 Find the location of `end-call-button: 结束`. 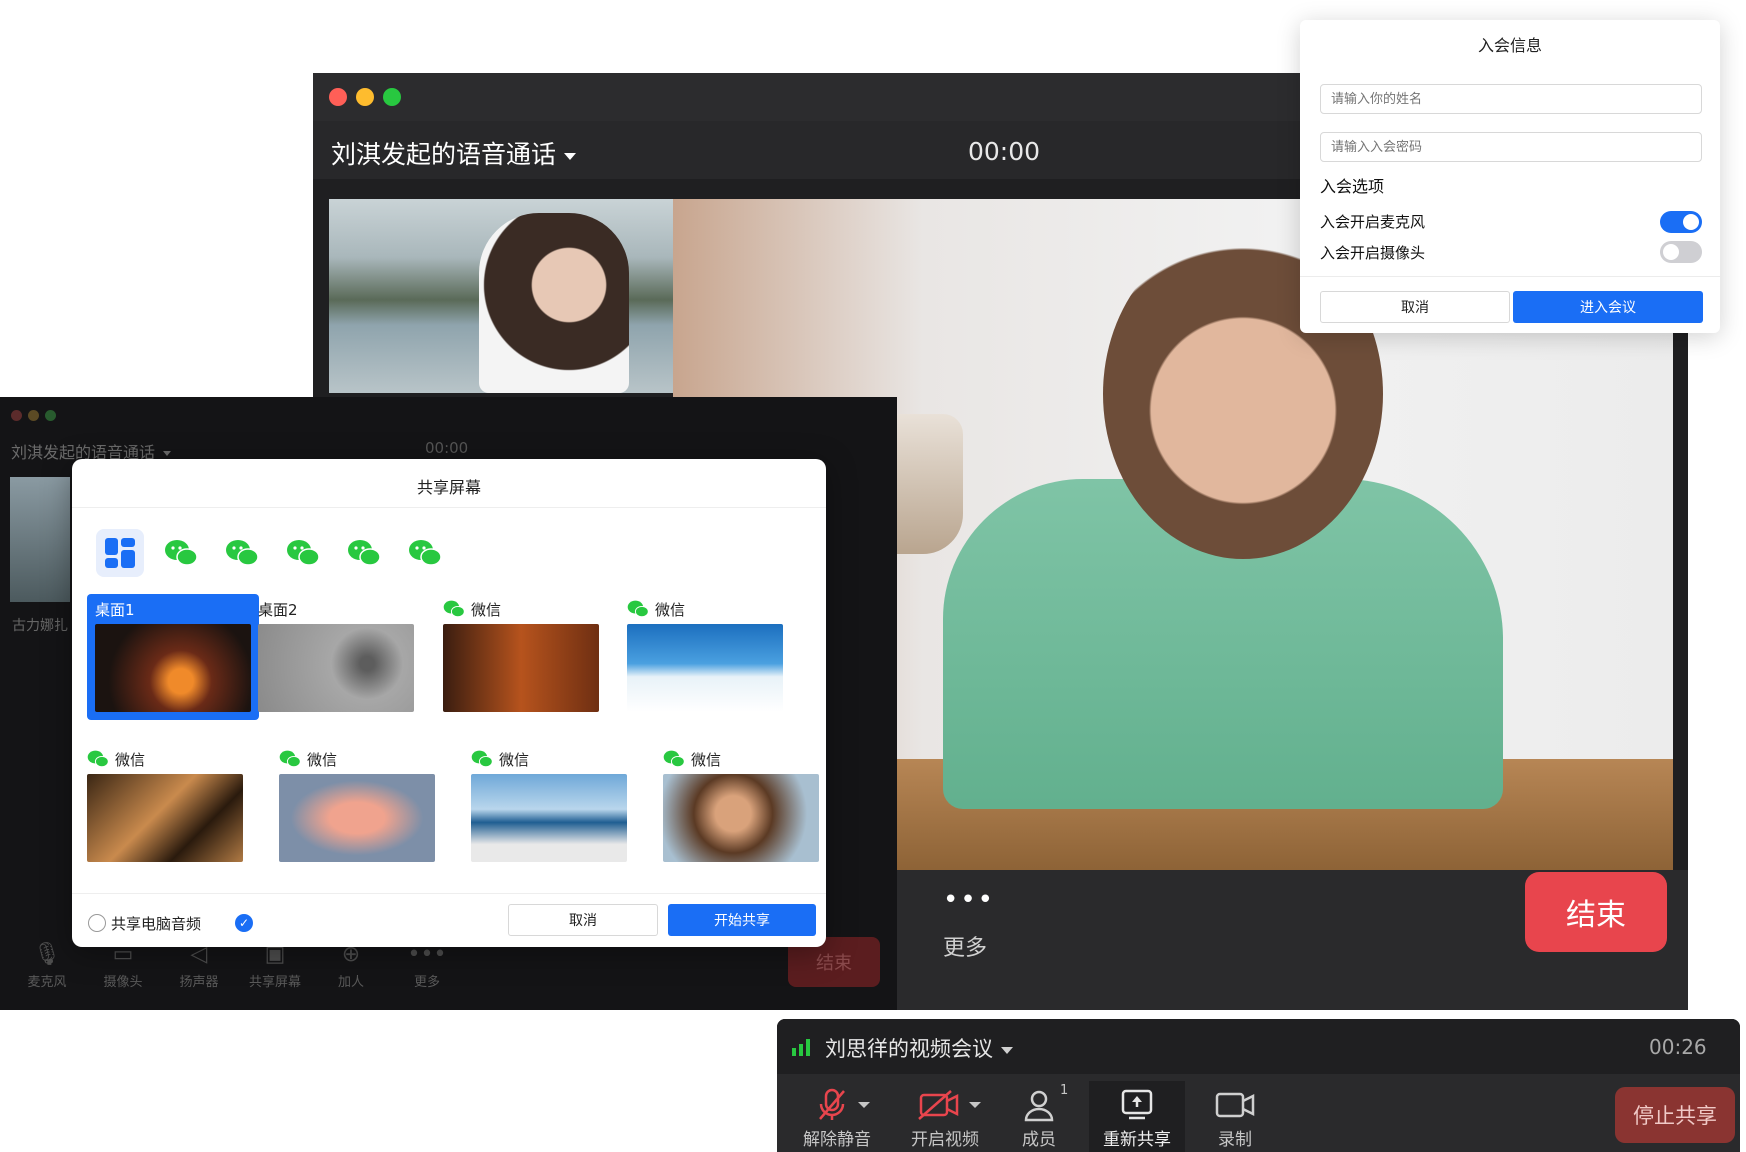

end-call-button: 结束 is located at coordinates (1596, 912).